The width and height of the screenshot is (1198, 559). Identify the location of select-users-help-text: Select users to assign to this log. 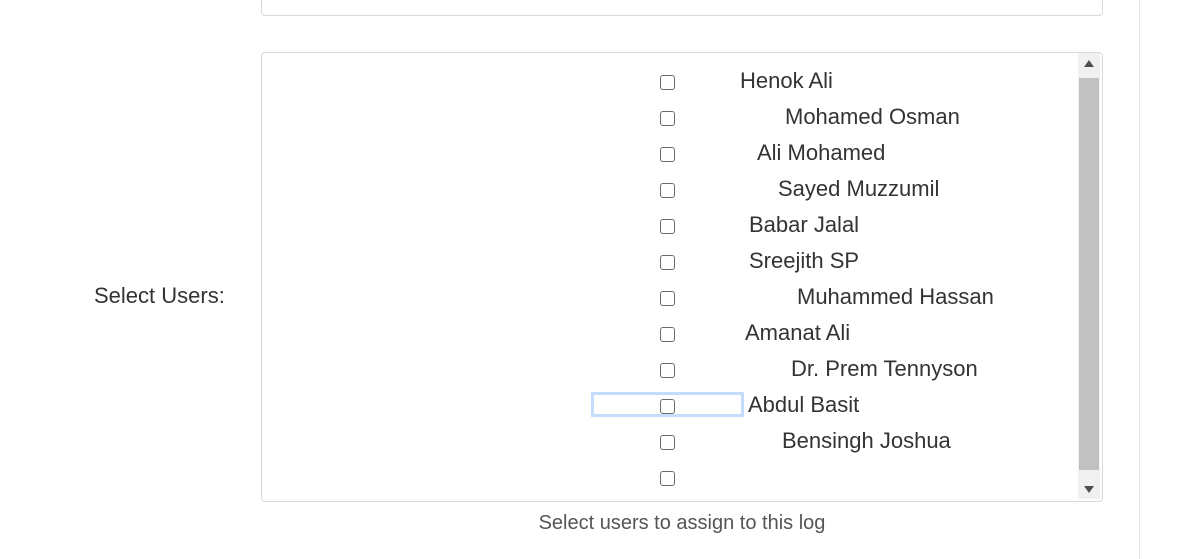
(682, 523).